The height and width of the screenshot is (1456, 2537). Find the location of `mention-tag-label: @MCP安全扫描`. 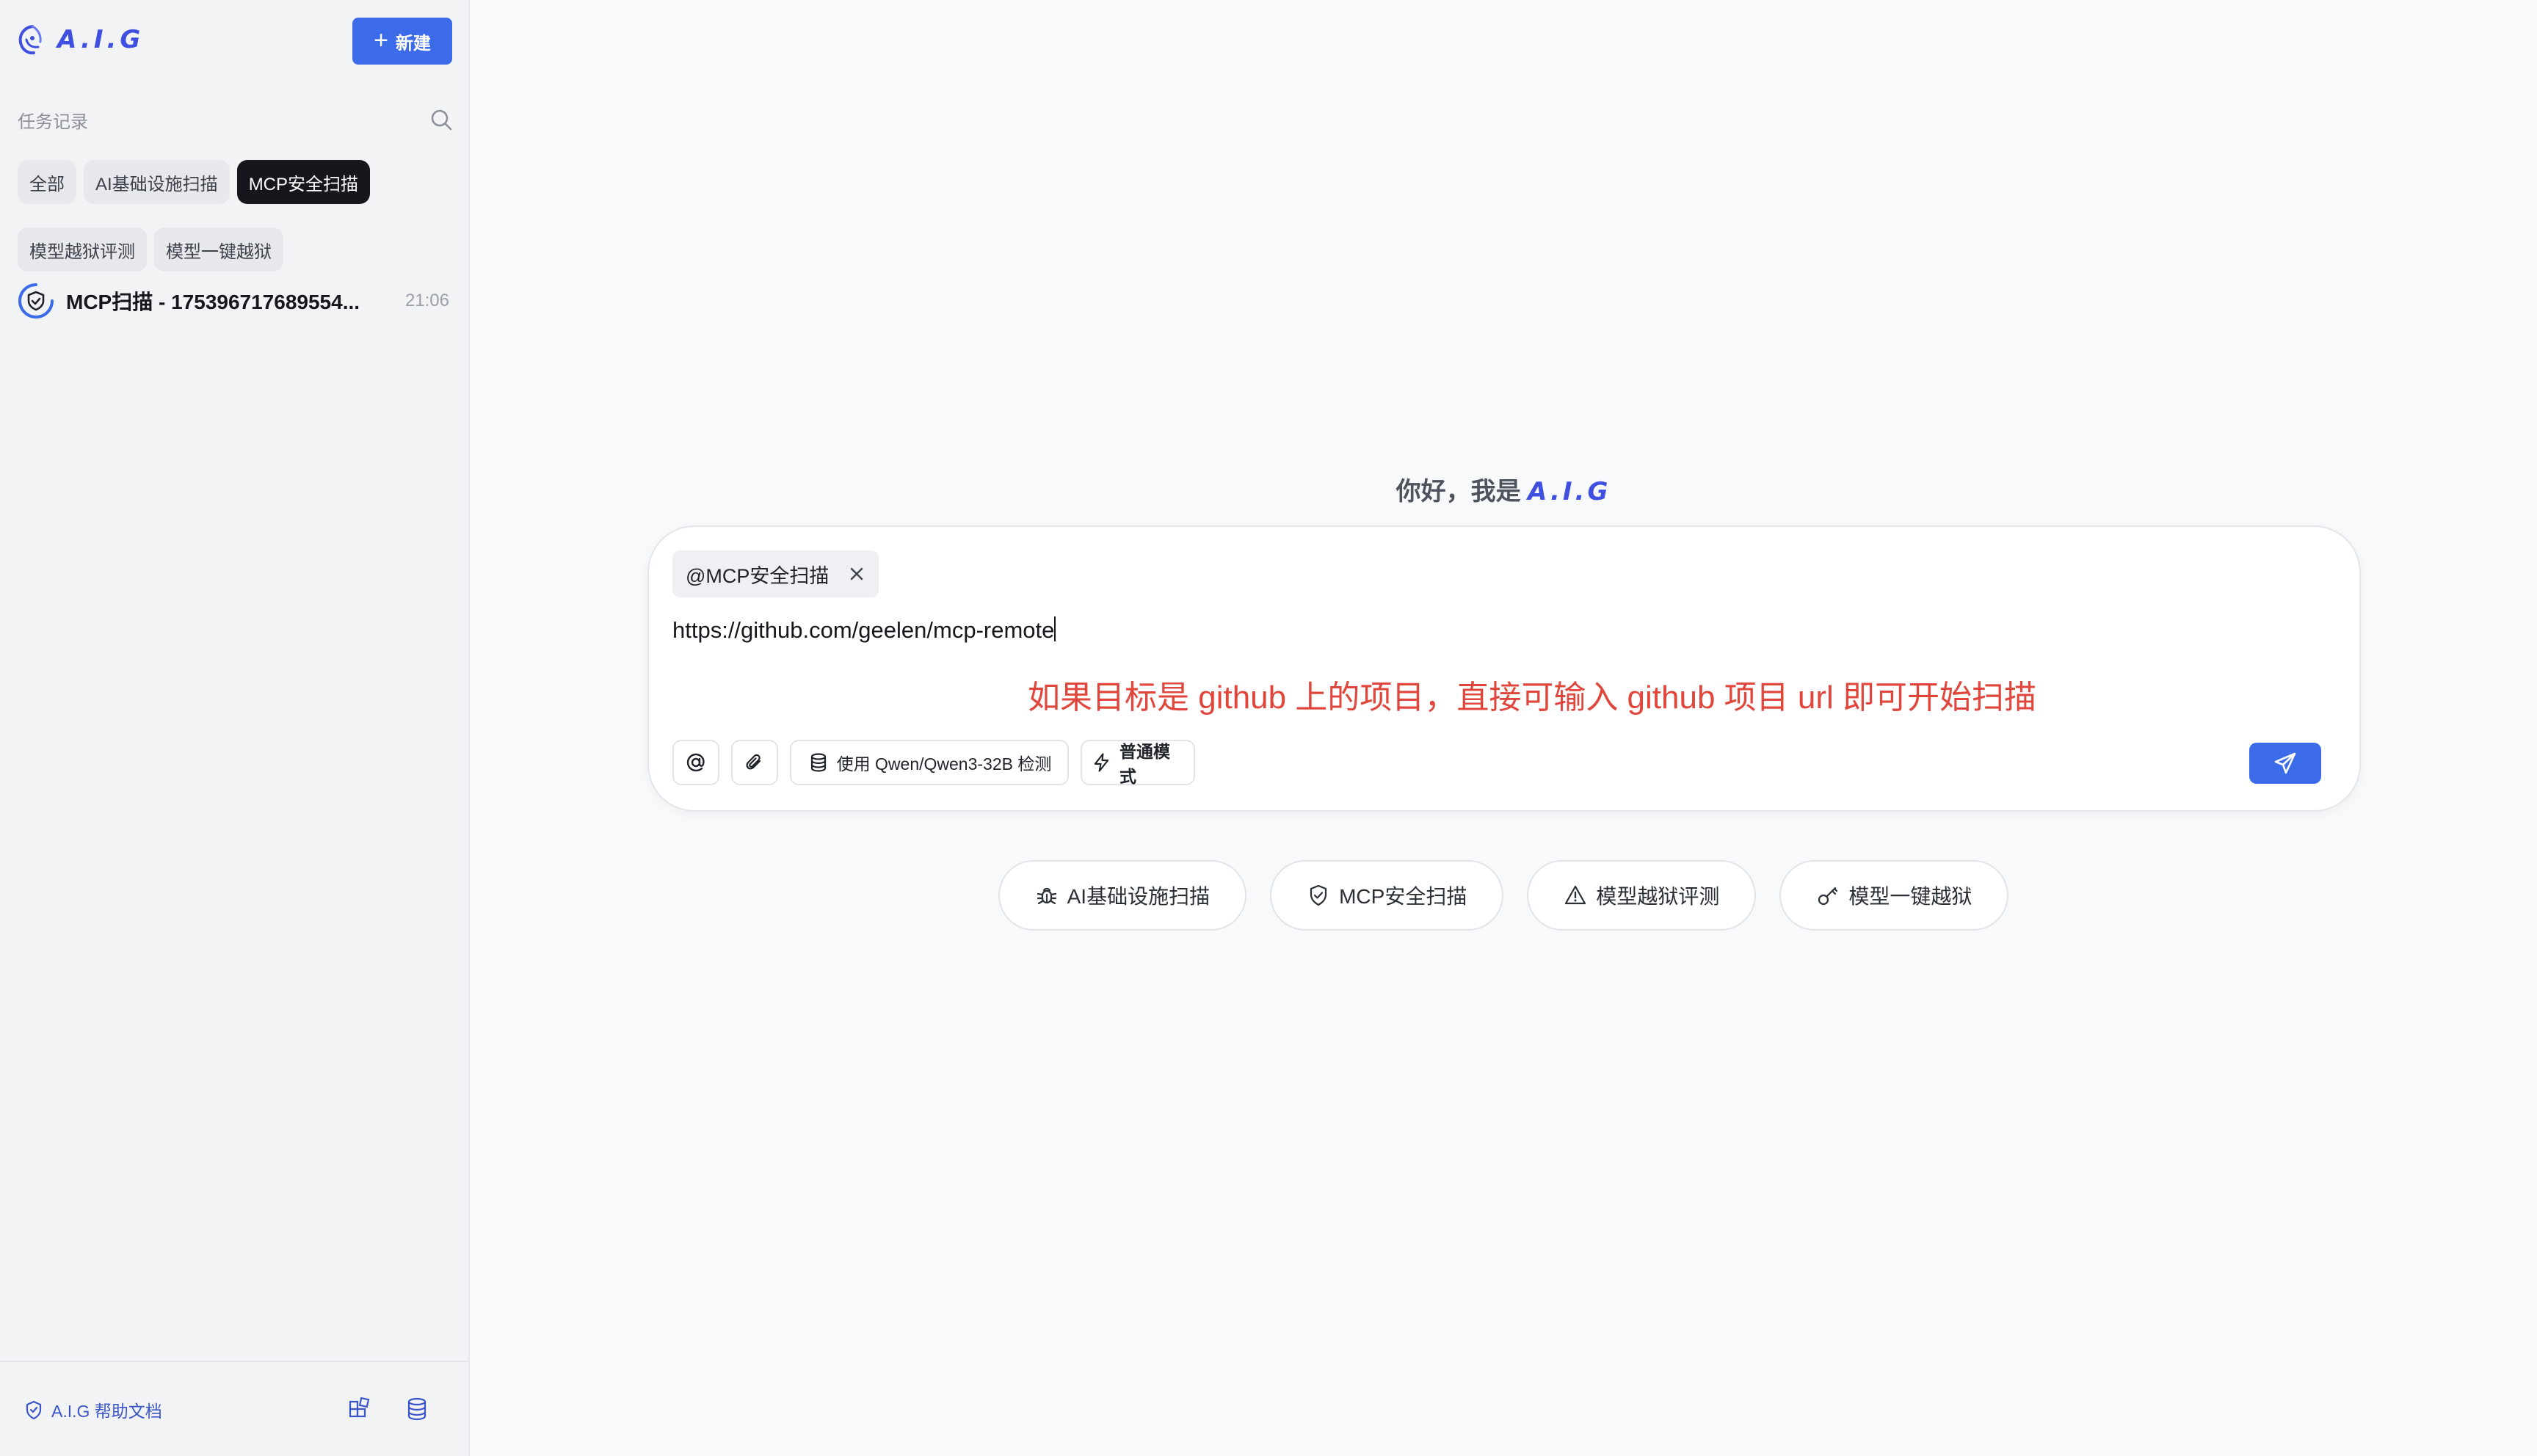

mention-tag-label: @MCP安全扫描 is located at coordinates (758, 576).